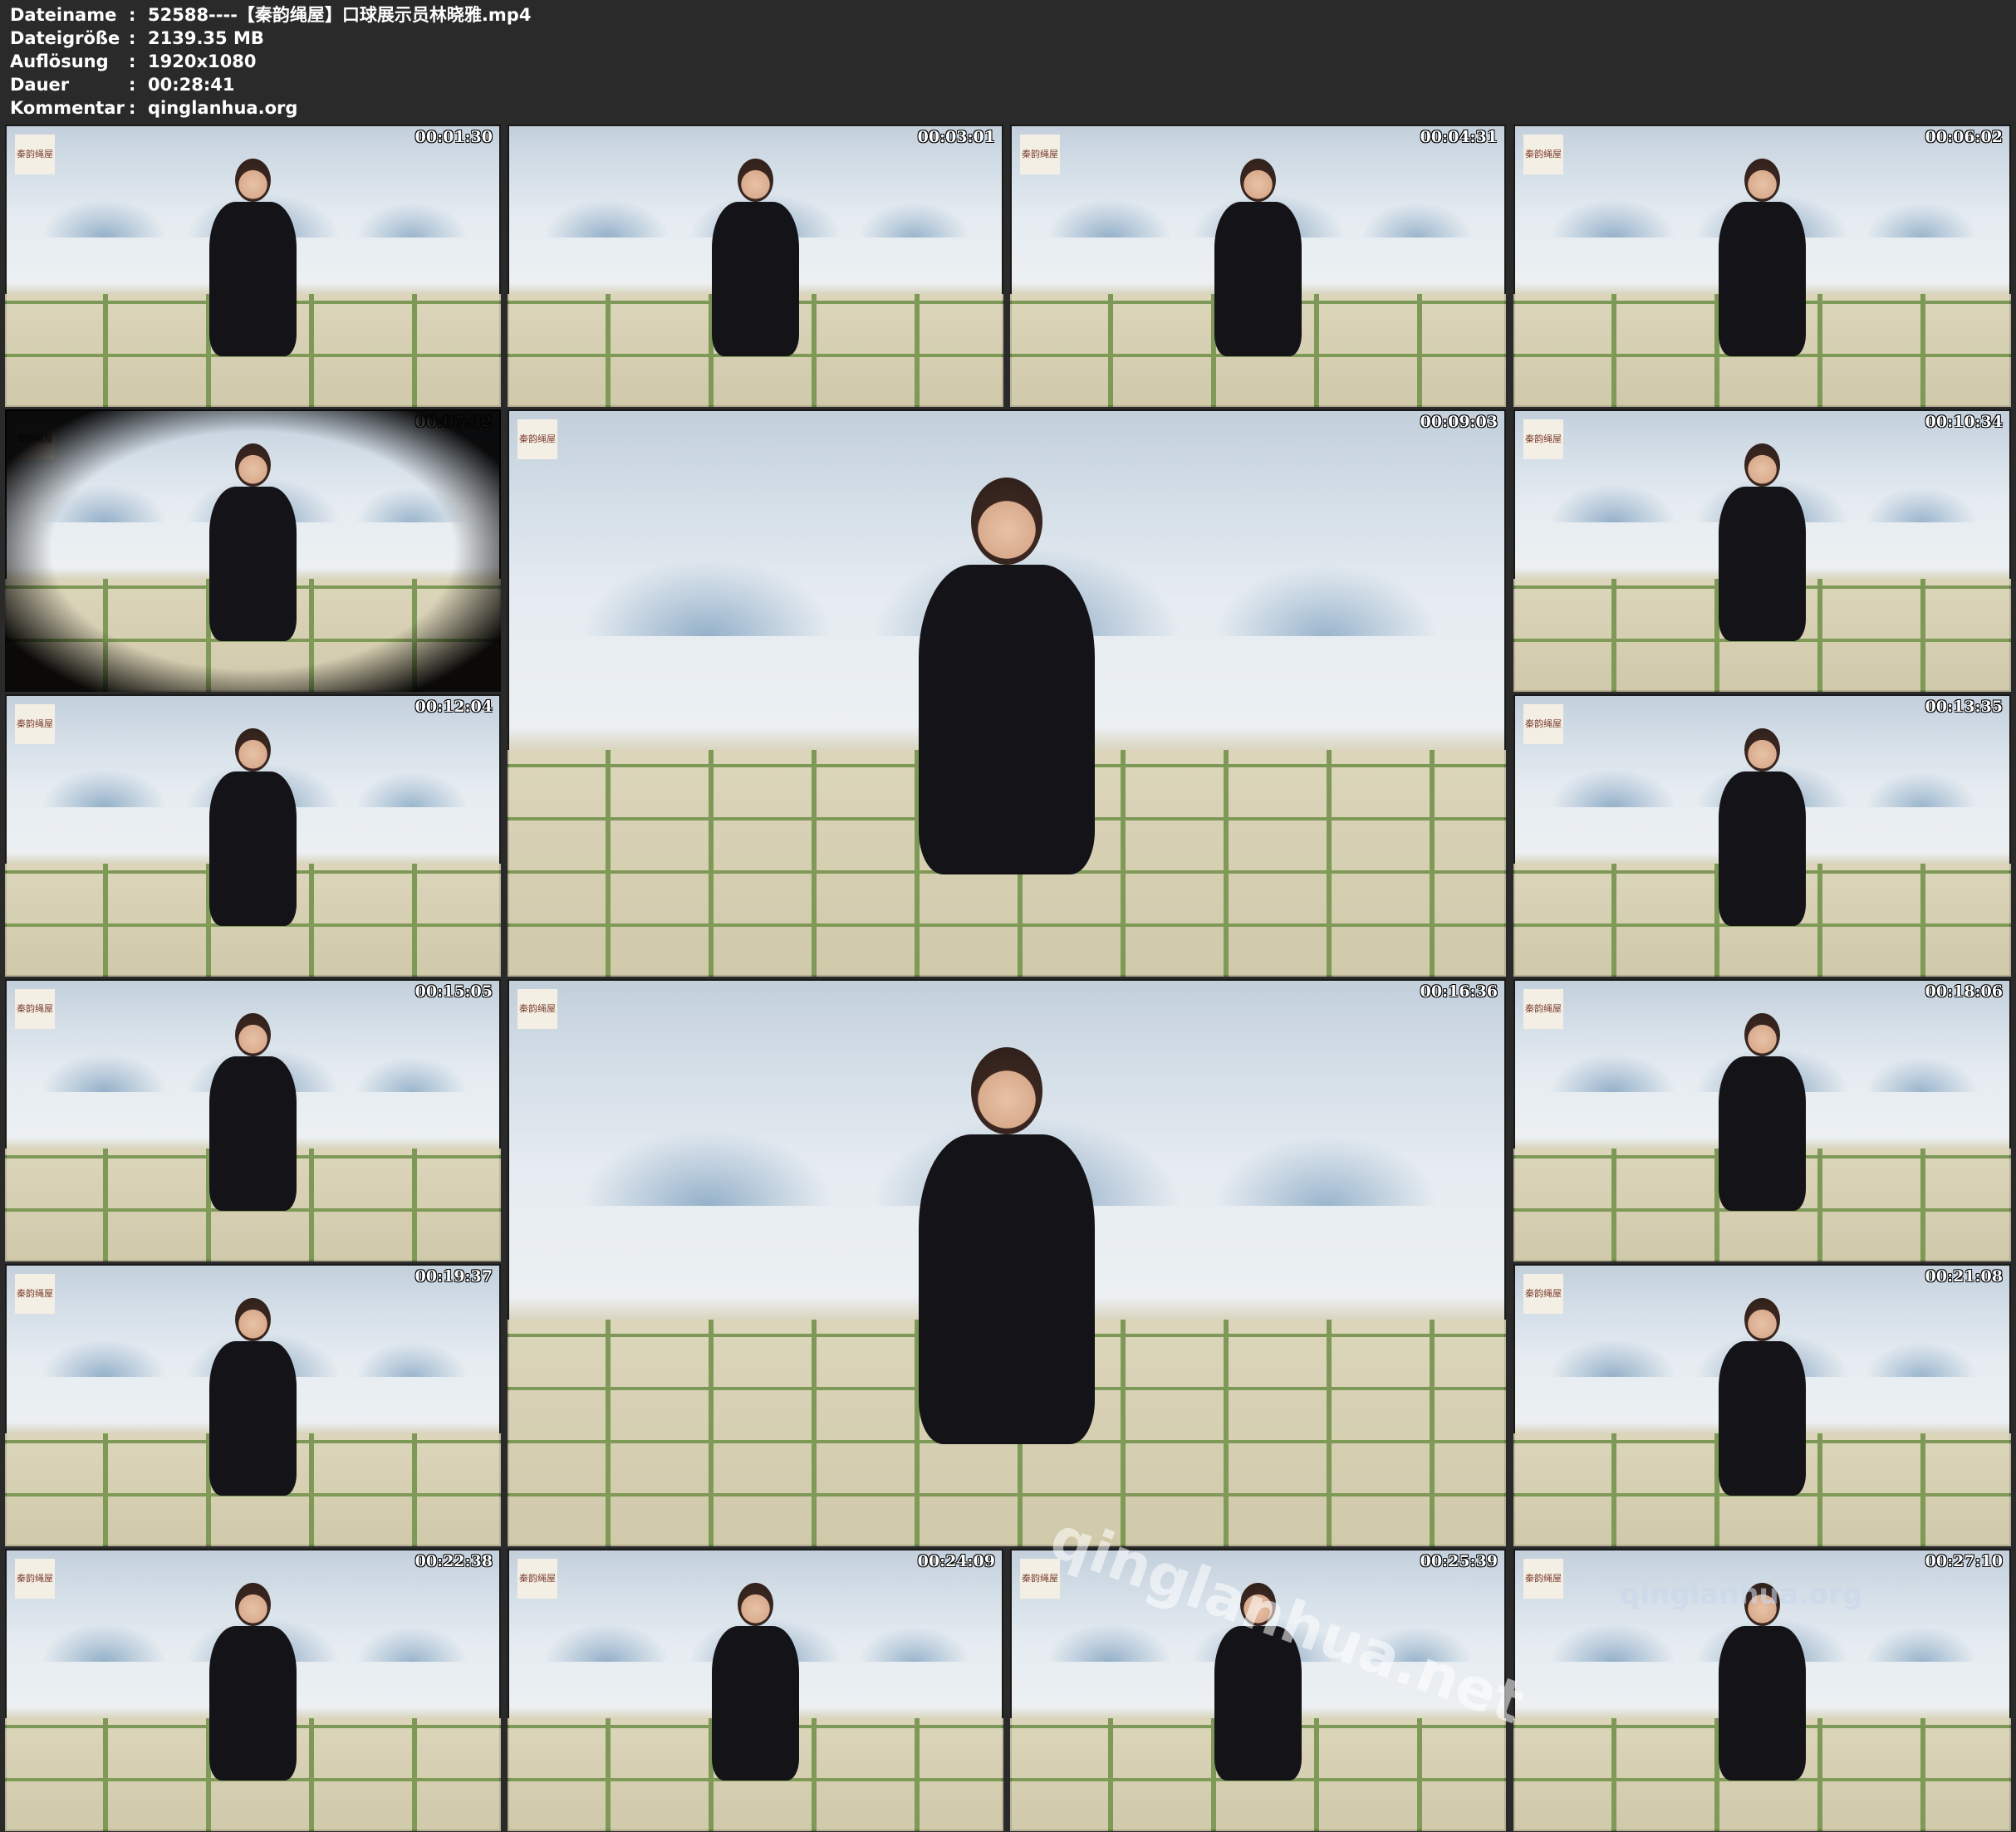 Image resolution: width=2016 pixels, height=1832 pixels. Describe the element at coordinates (1459, 422) in the screenshot. I see `thumbnail-timestamp: 00:09:03` at that location.